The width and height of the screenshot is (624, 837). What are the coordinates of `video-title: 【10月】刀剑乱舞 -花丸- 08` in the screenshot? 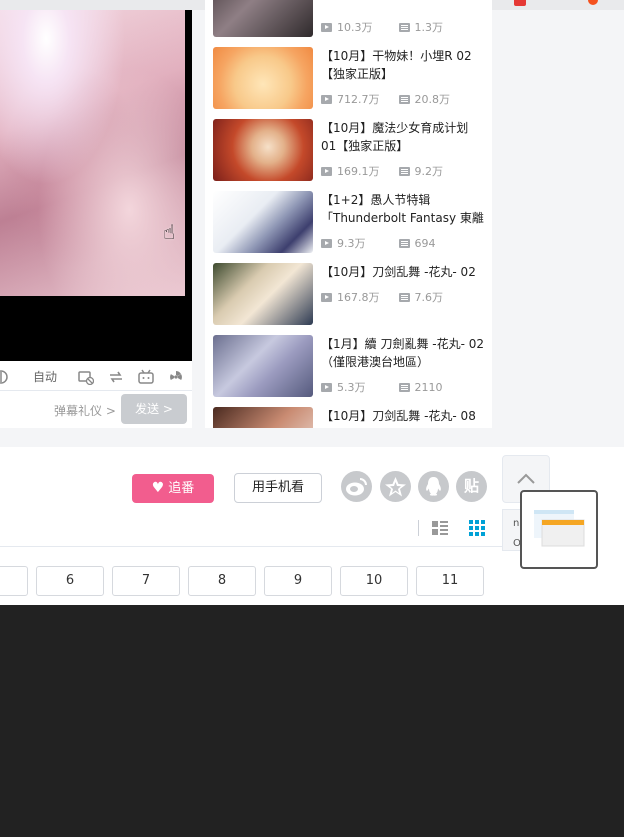 It's located at (403, 416).